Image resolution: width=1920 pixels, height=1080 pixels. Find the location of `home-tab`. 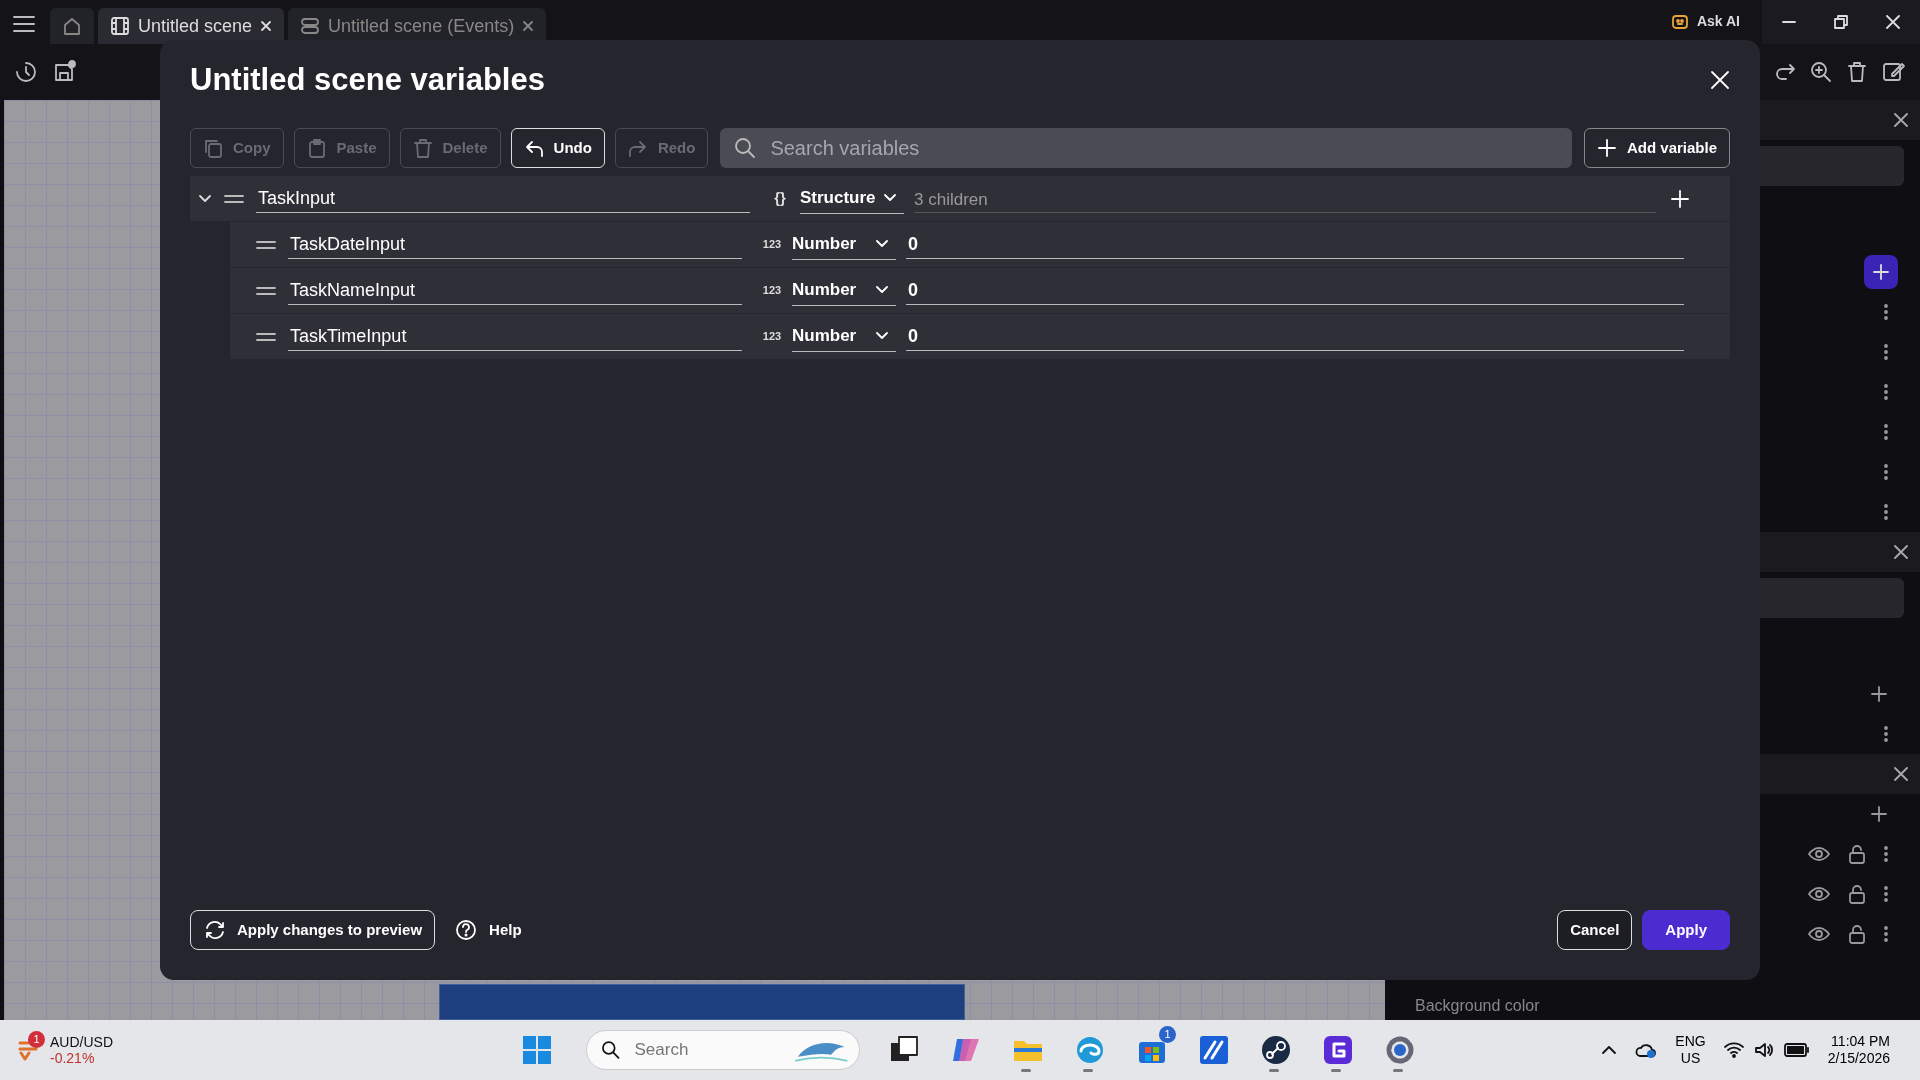

home-tab is located at coordinates (72, 26).